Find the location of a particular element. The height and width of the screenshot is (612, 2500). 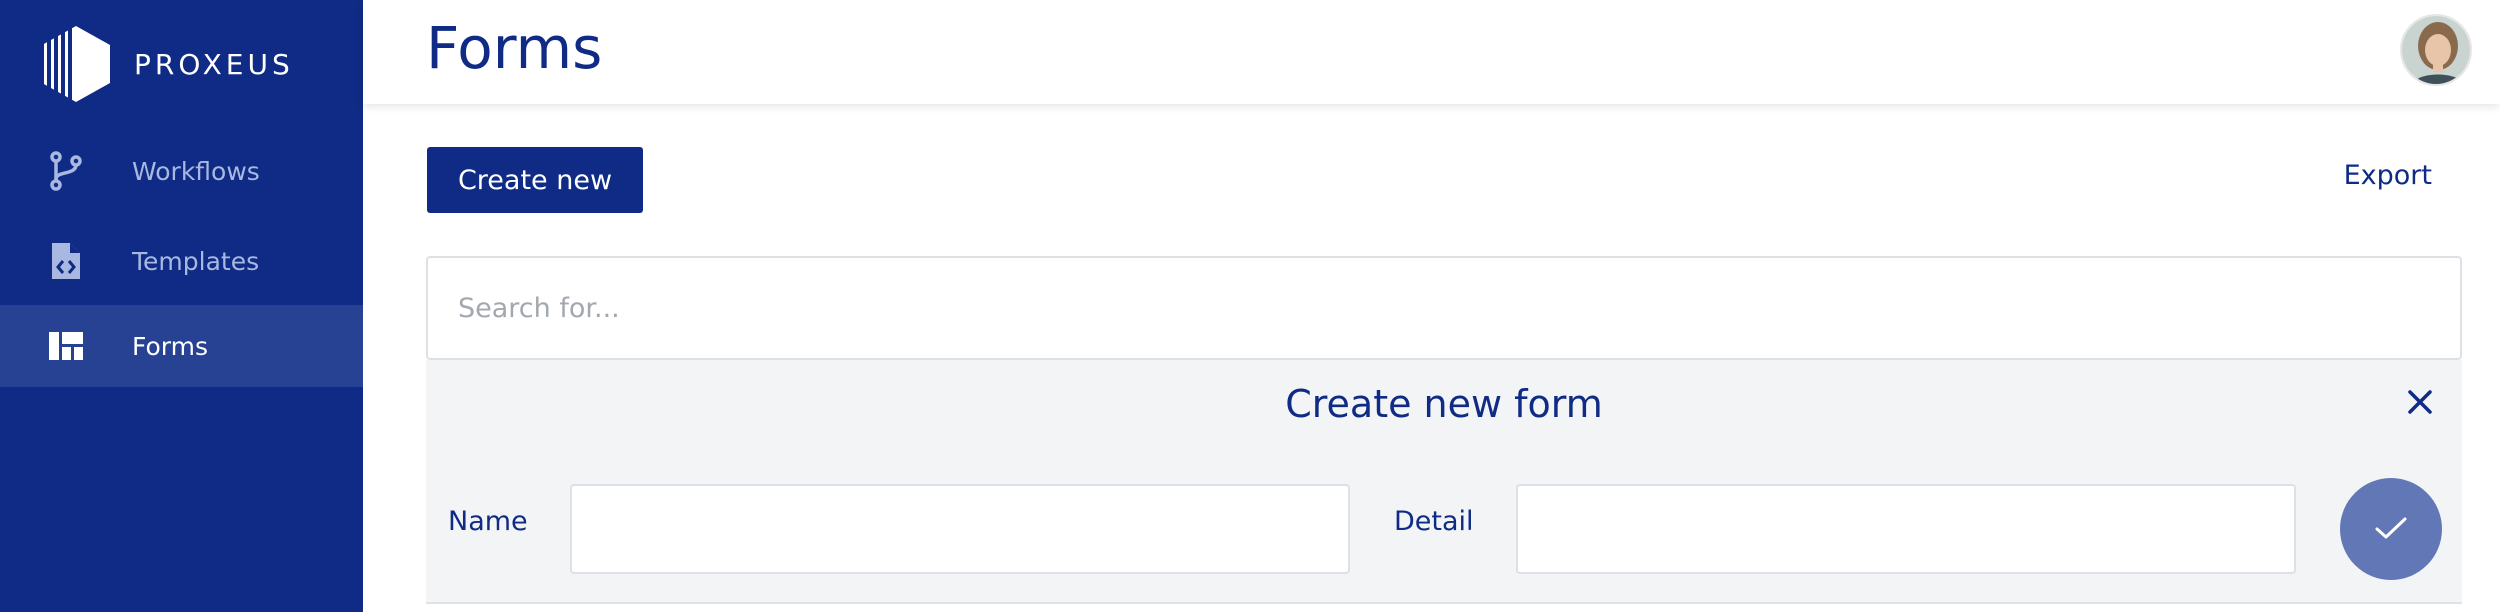

detail-field is located at coordinates (1906, 529).